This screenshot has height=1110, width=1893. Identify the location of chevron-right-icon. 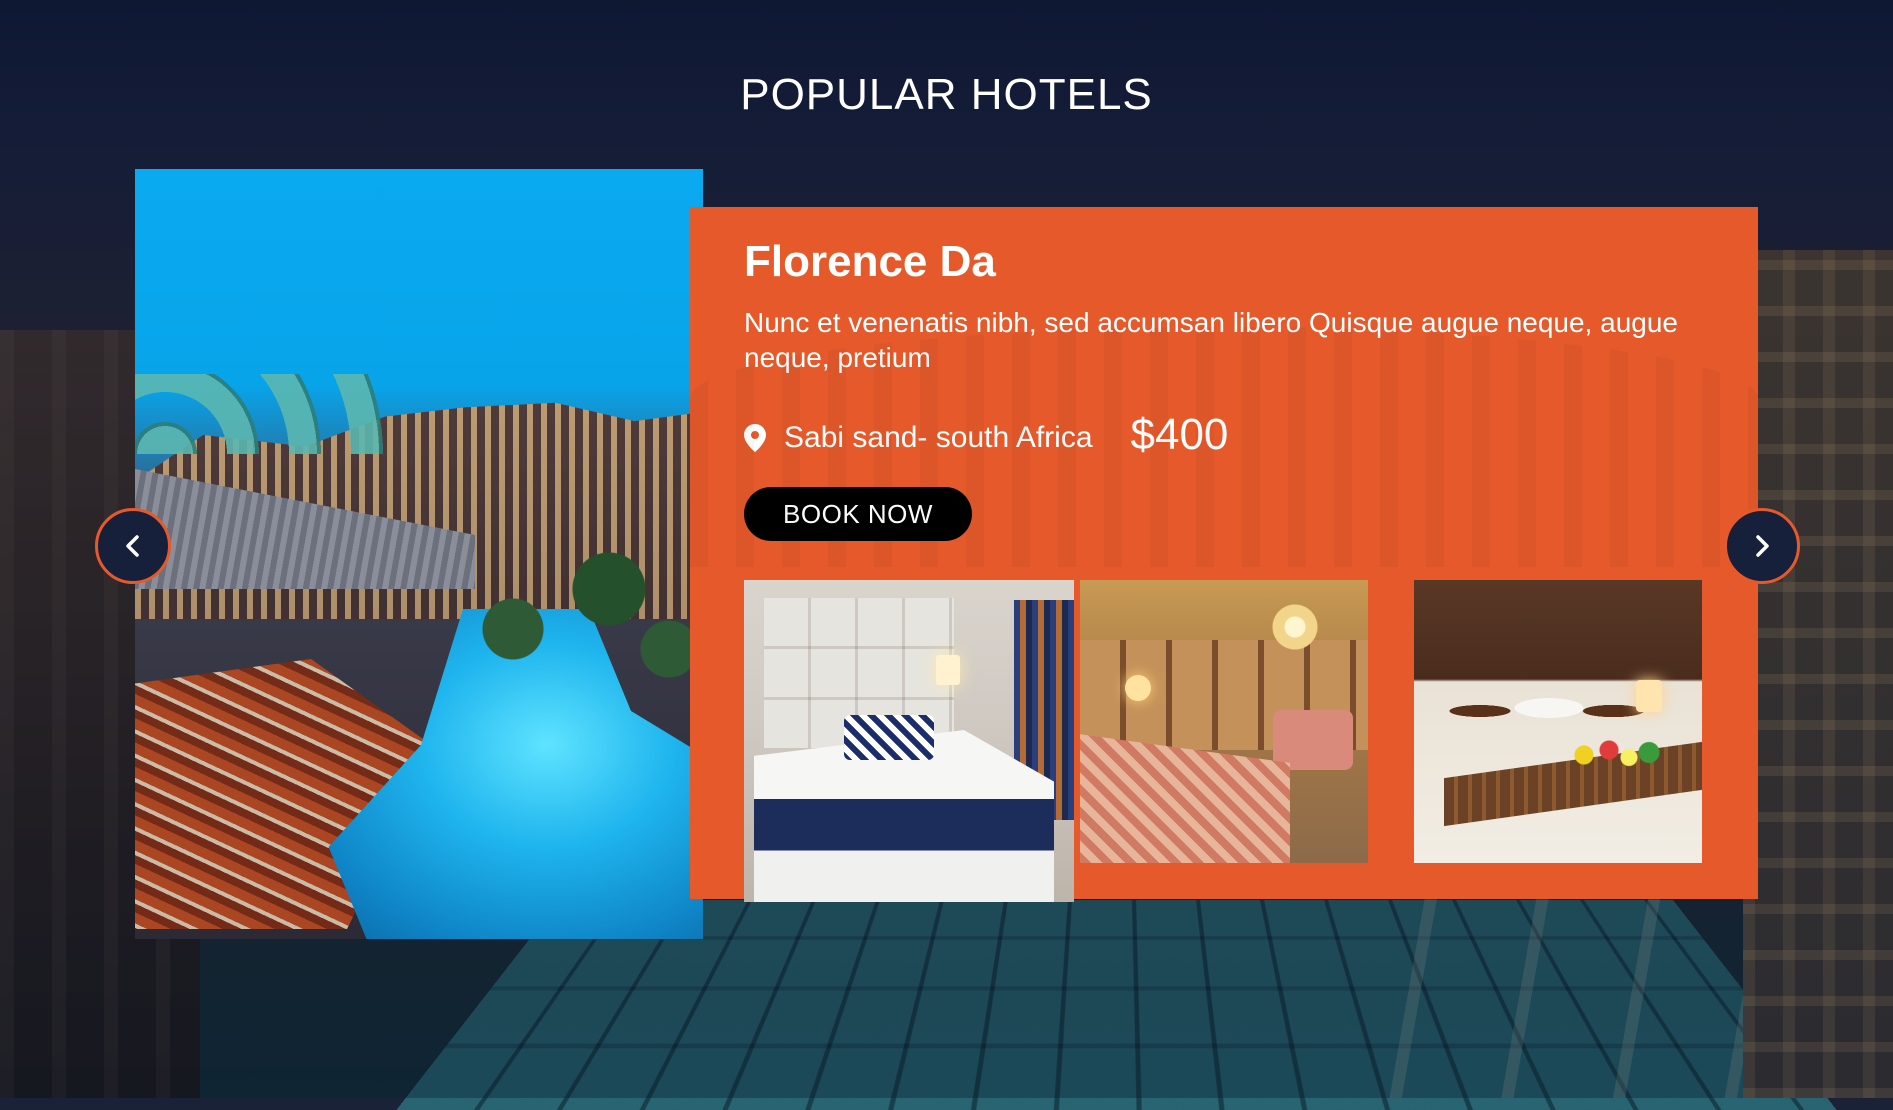
(1762, 546).